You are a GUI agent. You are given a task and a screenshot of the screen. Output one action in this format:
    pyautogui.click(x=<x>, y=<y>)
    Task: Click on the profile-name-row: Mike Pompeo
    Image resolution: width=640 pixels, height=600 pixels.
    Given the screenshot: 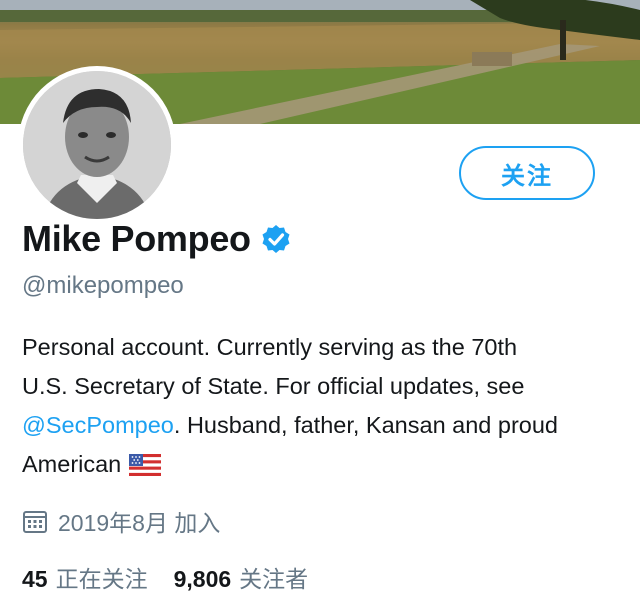 What is the action you would take?
    pyautogui.click(x=156, y=239)
    